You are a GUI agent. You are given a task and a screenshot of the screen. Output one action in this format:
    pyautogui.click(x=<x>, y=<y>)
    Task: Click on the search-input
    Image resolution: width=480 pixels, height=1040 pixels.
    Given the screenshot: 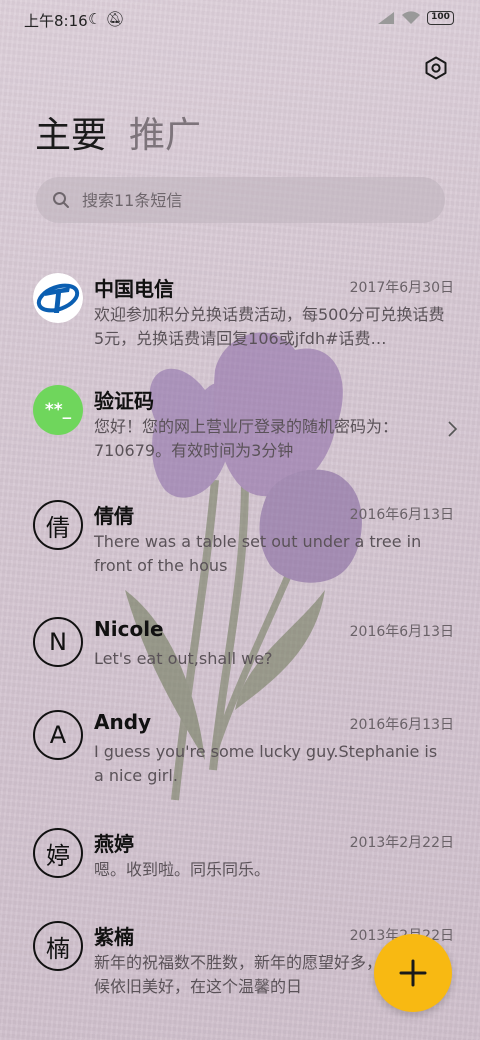 What is the action you would take?
    pyautogui.click(x=242, y=200)
    